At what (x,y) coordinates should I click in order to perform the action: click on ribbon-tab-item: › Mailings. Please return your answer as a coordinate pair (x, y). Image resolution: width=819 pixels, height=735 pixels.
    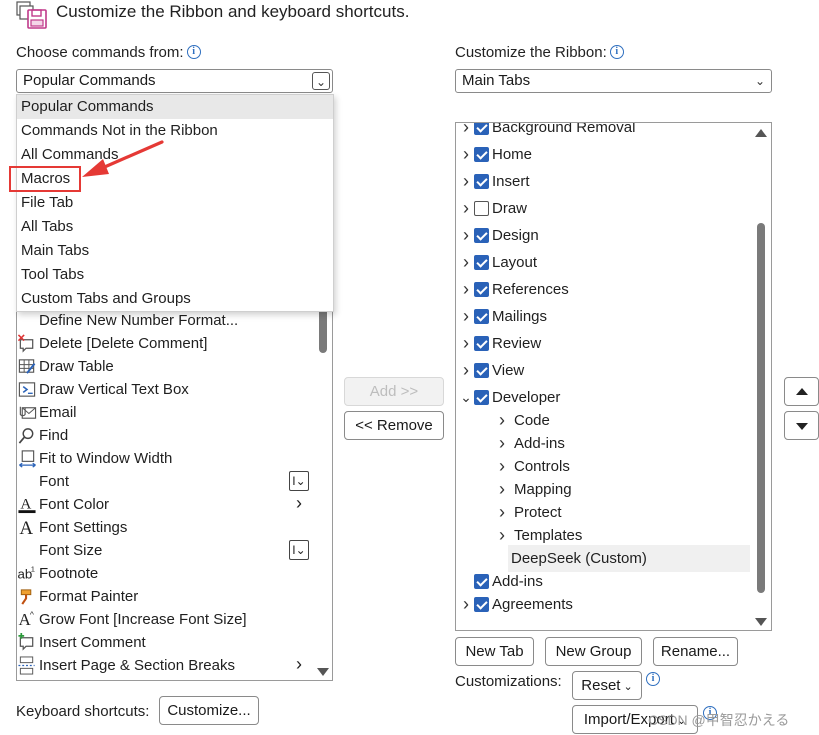
    Looking at the image, I should click on (606, 316).